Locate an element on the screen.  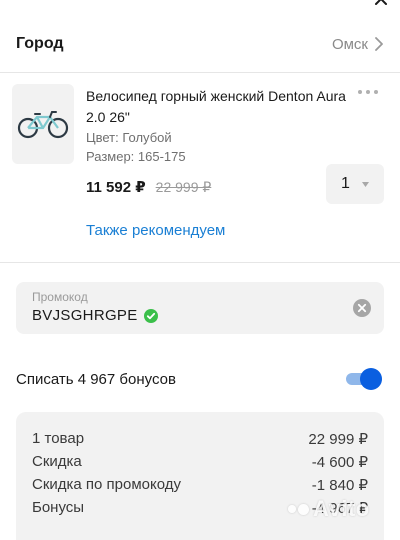
summary-label: Скидка по промокоду is located at coordinates (107, 484).